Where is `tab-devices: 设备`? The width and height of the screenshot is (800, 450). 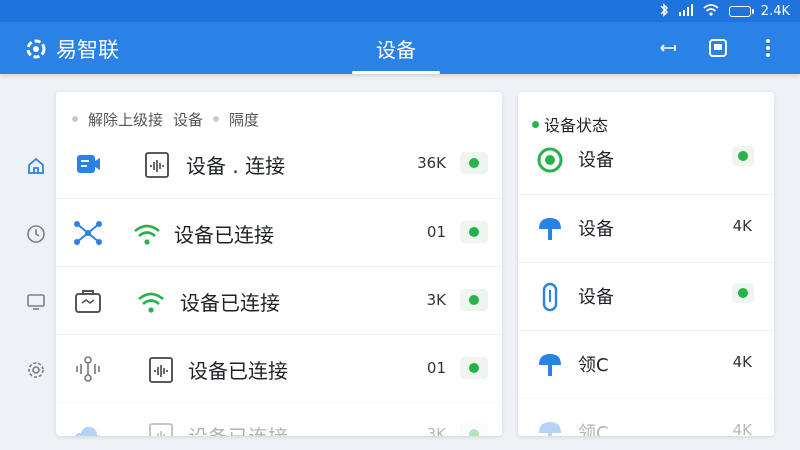
tab-devices: 设备 is located at coordinates (396, 52).